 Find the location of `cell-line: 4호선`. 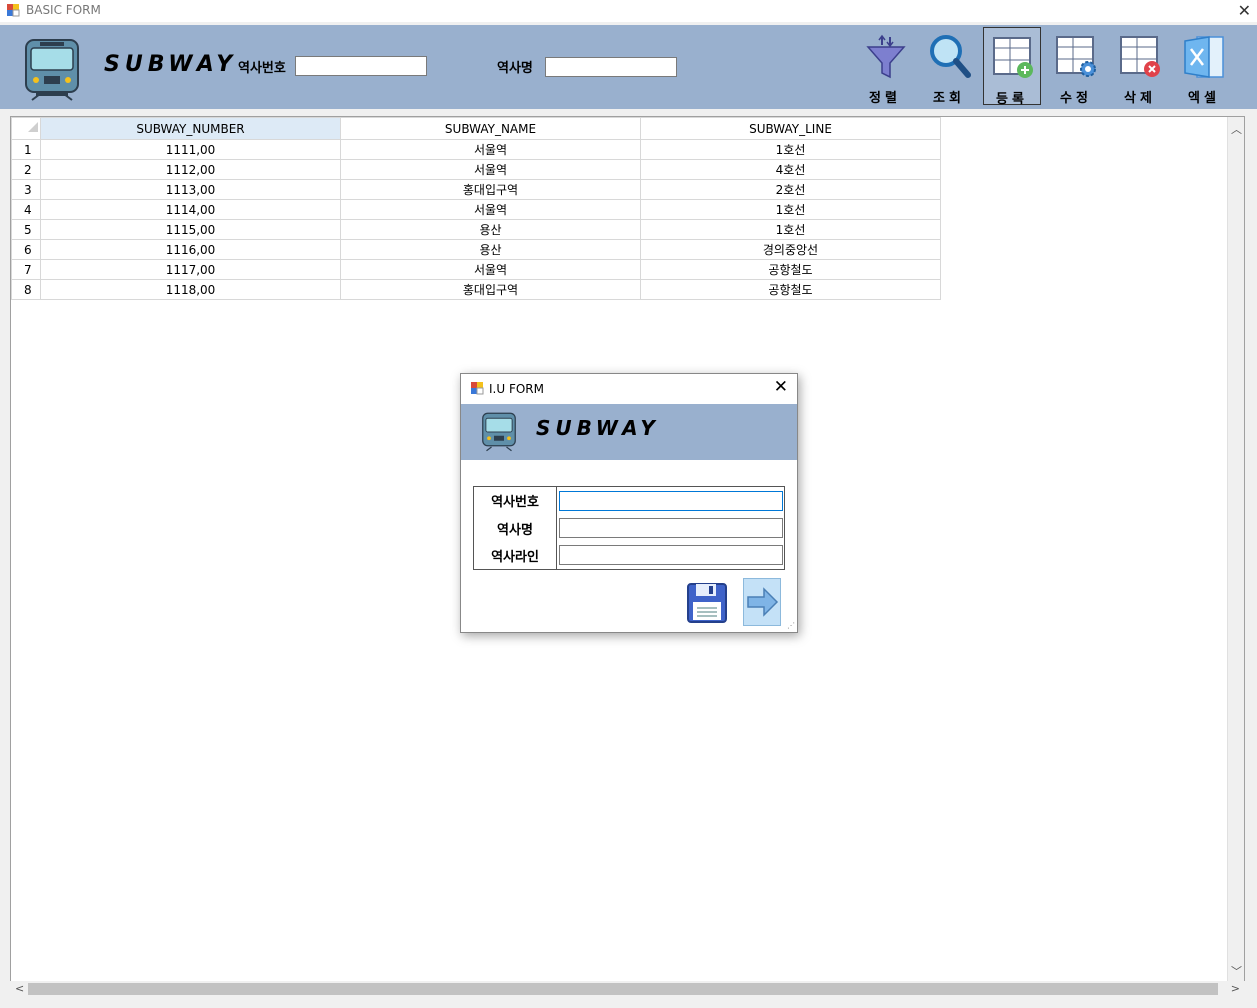

cell-line: 4호선 is located at coordinates (790, 169).